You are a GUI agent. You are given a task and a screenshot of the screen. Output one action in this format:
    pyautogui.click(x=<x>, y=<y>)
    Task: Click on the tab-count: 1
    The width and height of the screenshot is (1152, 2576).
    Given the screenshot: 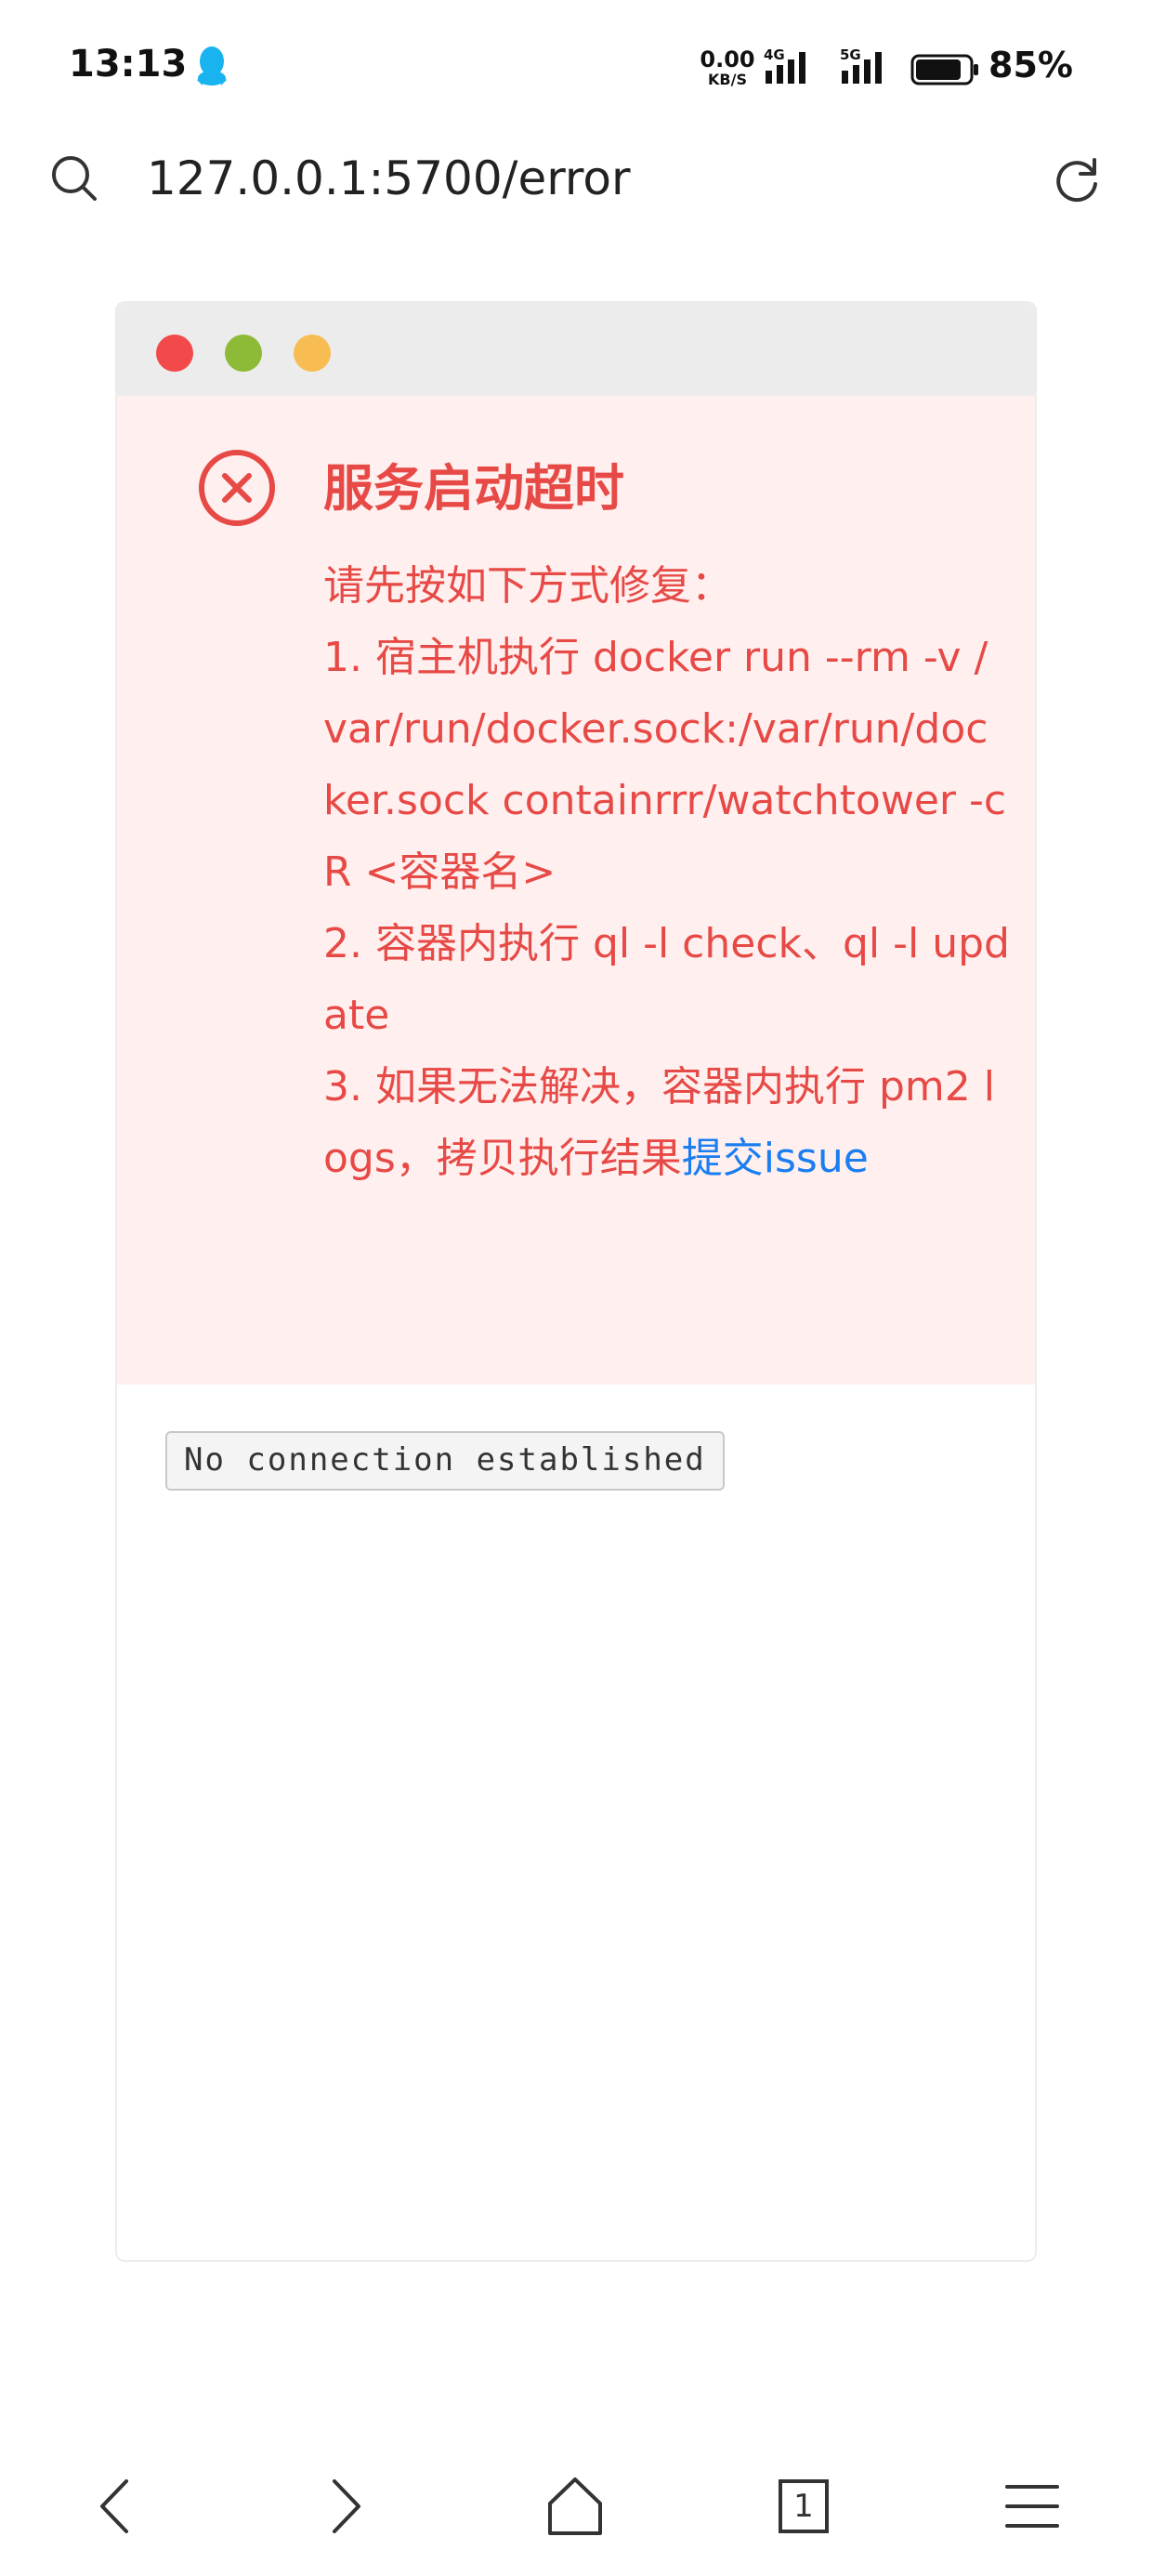 What is the action you would take?
    pyautogui.click(x=803, y=2506)
    